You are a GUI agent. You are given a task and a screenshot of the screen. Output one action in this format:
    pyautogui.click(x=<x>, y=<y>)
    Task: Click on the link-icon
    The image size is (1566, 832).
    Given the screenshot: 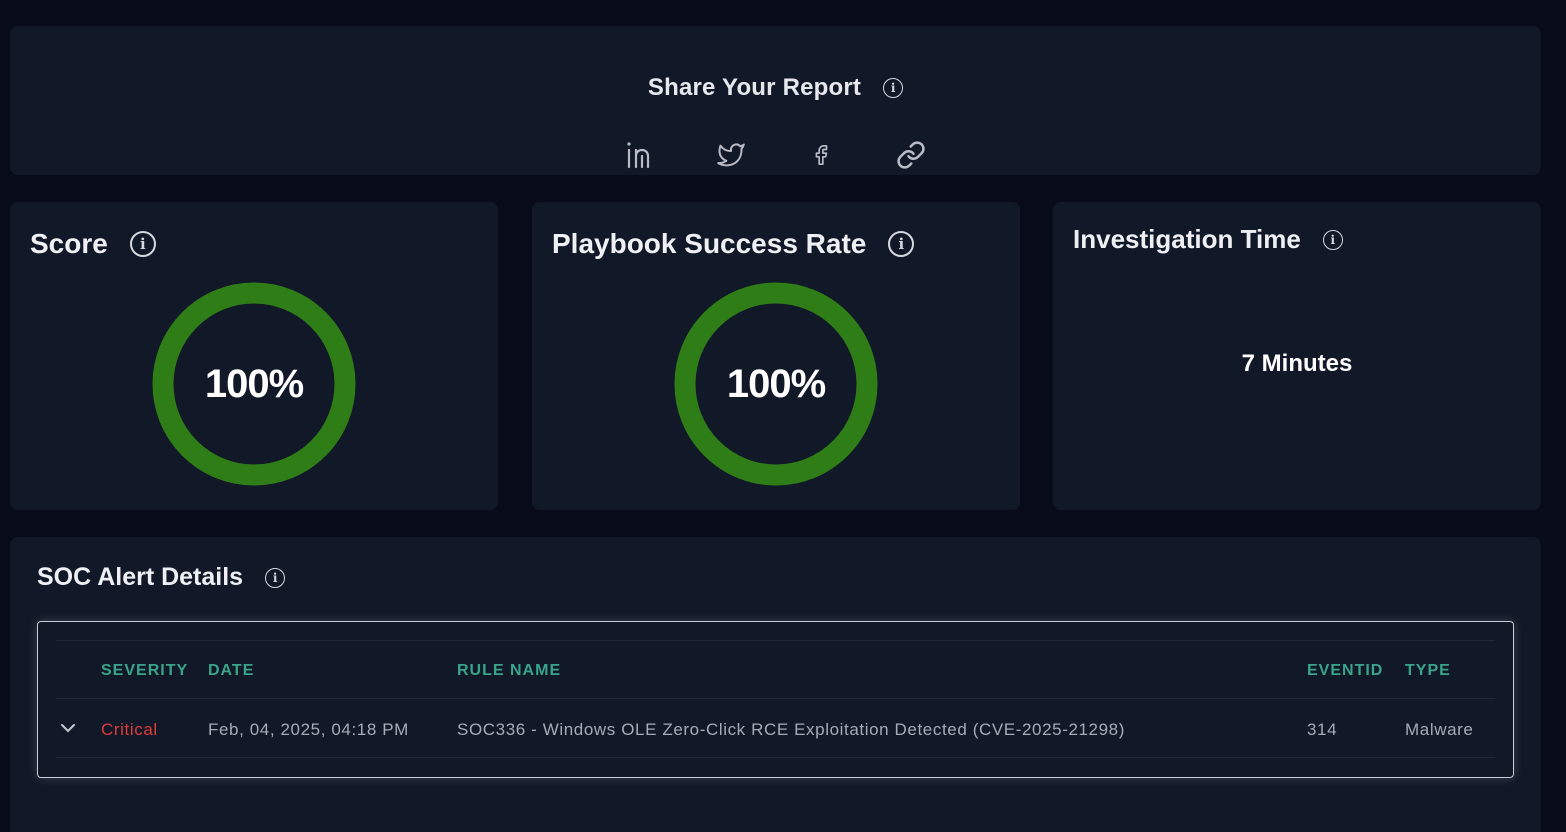 What is the action you would take?
    pyautogui.click(x=911, y=155)
    